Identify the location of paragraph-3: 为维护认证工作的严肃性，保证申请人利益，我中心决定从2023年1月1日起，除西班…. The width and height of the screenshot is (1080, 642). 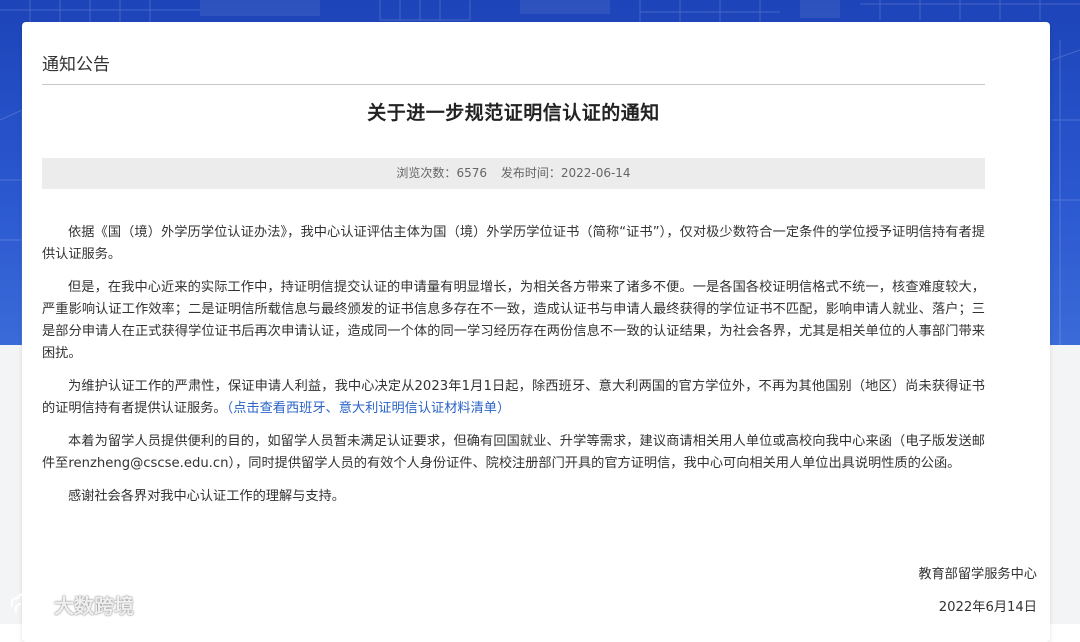
(513, 398).